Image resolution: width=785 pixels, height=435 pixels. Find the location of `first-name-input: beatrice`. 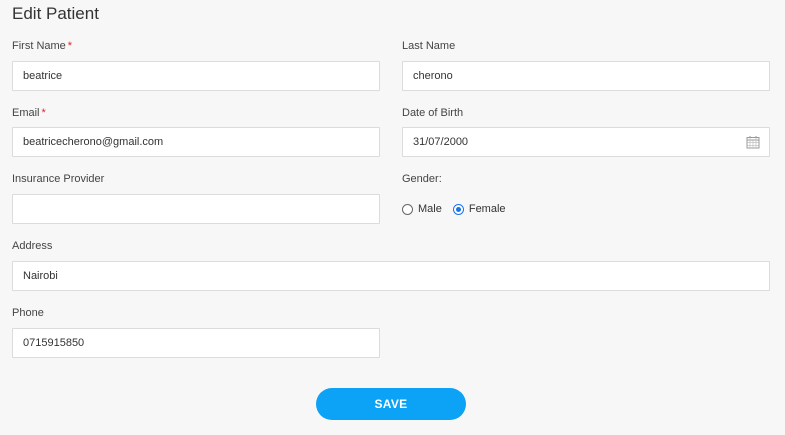

first-name-input: beatrice is located at coordinates (196, 76).